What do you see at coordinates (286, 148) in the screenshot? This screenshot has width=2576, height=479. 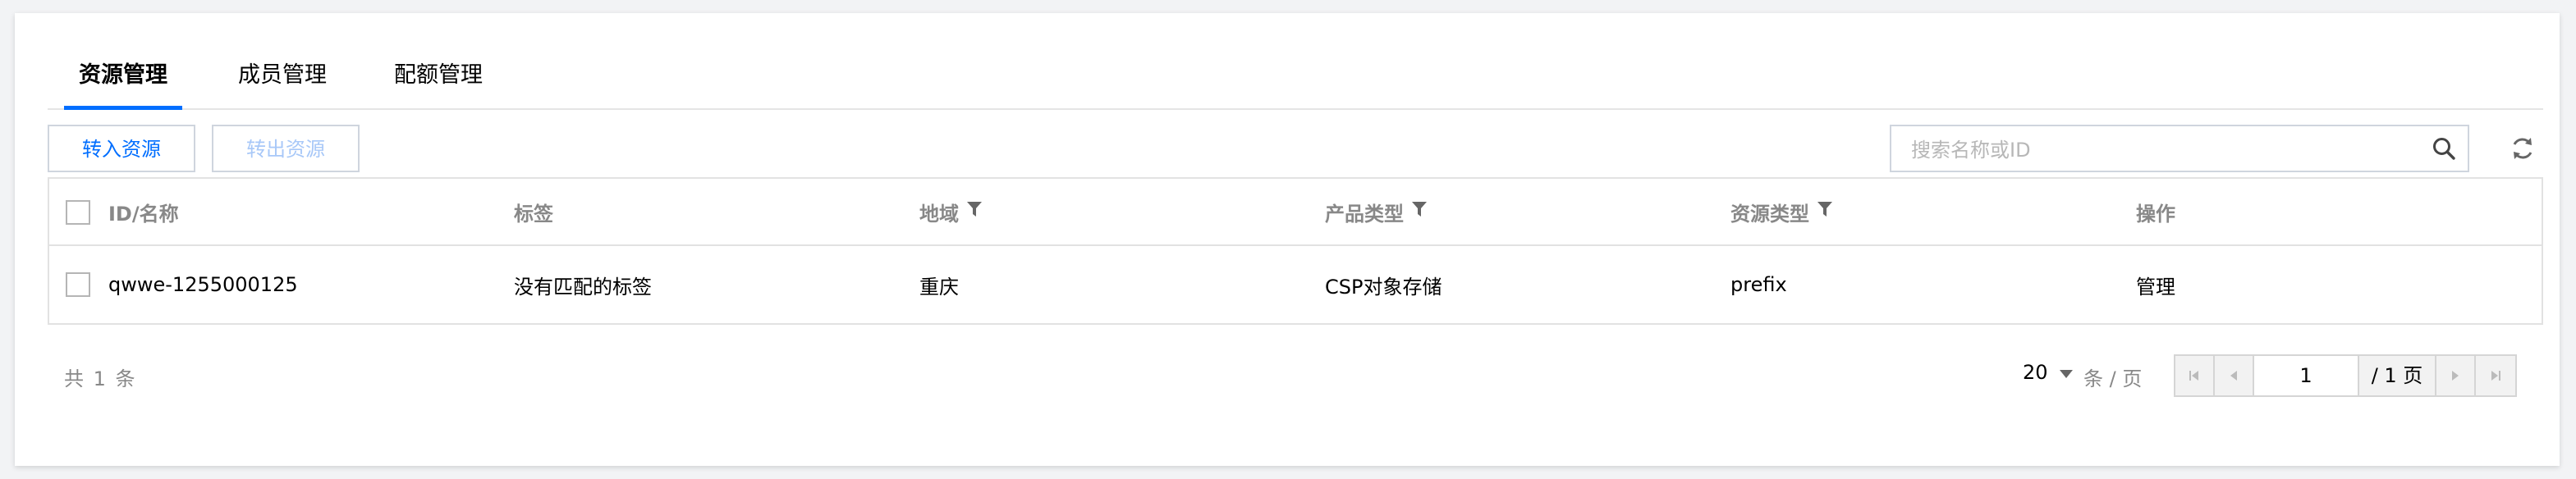 I see `transfer-out-button: 转出资源` at bounding box center [286, 148].